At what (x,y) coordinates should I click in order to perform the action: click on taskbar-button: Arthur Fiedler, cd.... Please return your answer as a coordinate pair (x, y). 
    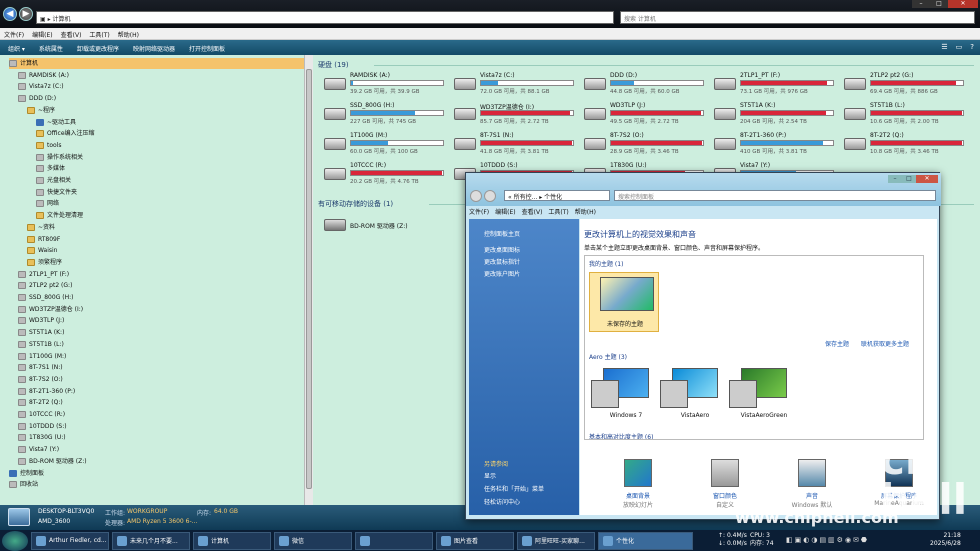
    Looking at the image, I should click on (70, 540).